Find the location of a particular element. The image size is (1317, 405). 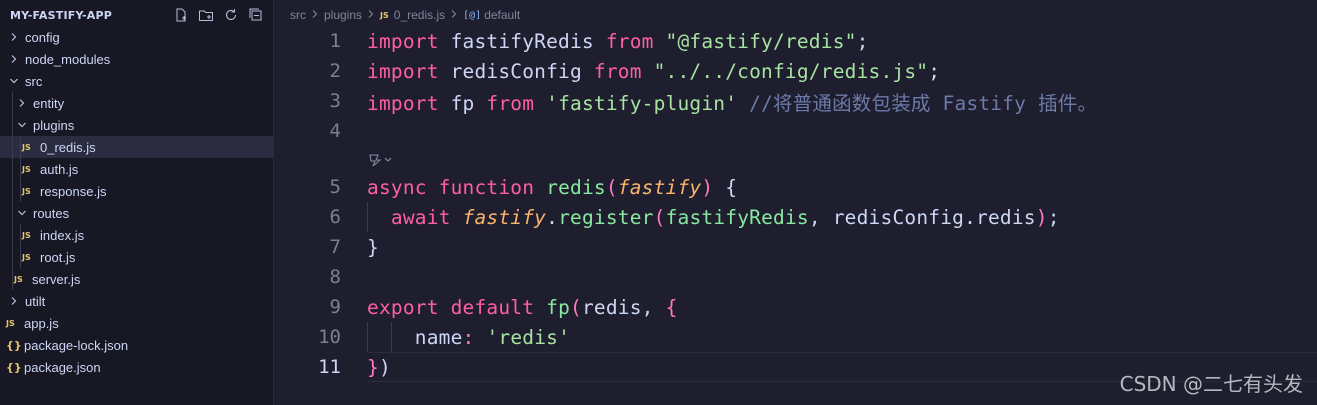

tree-item-label: plugins is located at coordinates (54, 125).